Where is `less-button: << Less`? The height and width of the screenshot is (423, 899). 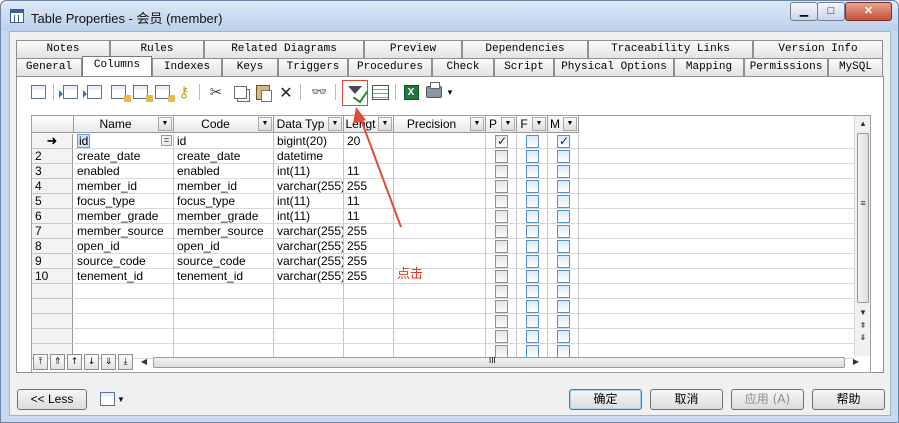 less-button: << Less is located at coordinates (52, 399).